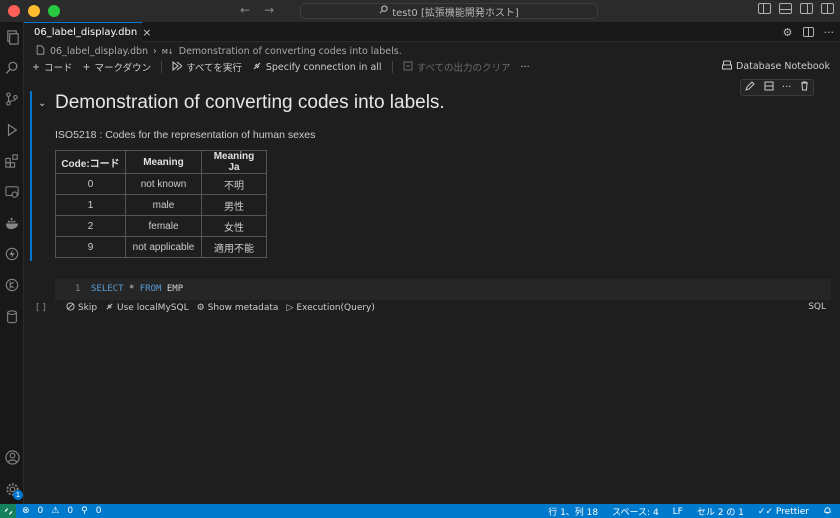 The height and width of the screenshot is (518, 840). Describe the element at coordinates (792, 511) in the screenshot. I see `formatter-label: Prettier` at that location.